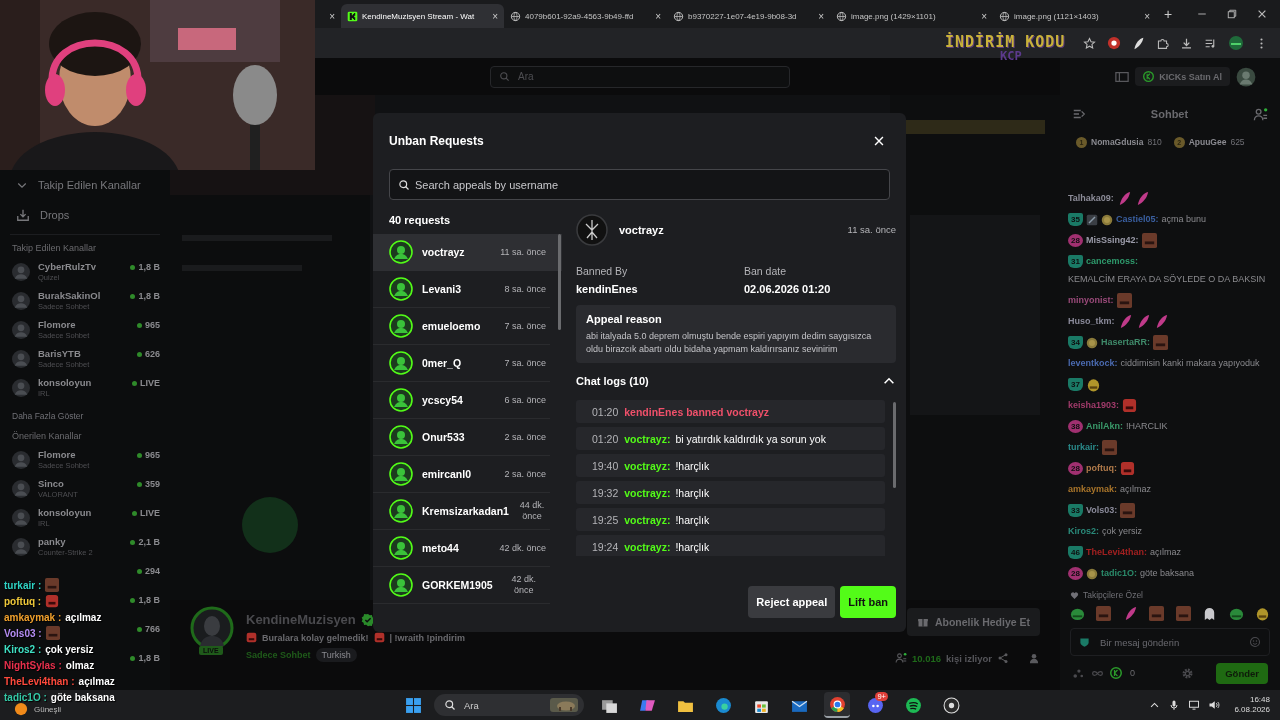 This screenshot has height=720, width=1280. What do you see at coordinates (1122, 76) in the screenshot?
I see `theater-icon` at bounding box center [1122, 76].